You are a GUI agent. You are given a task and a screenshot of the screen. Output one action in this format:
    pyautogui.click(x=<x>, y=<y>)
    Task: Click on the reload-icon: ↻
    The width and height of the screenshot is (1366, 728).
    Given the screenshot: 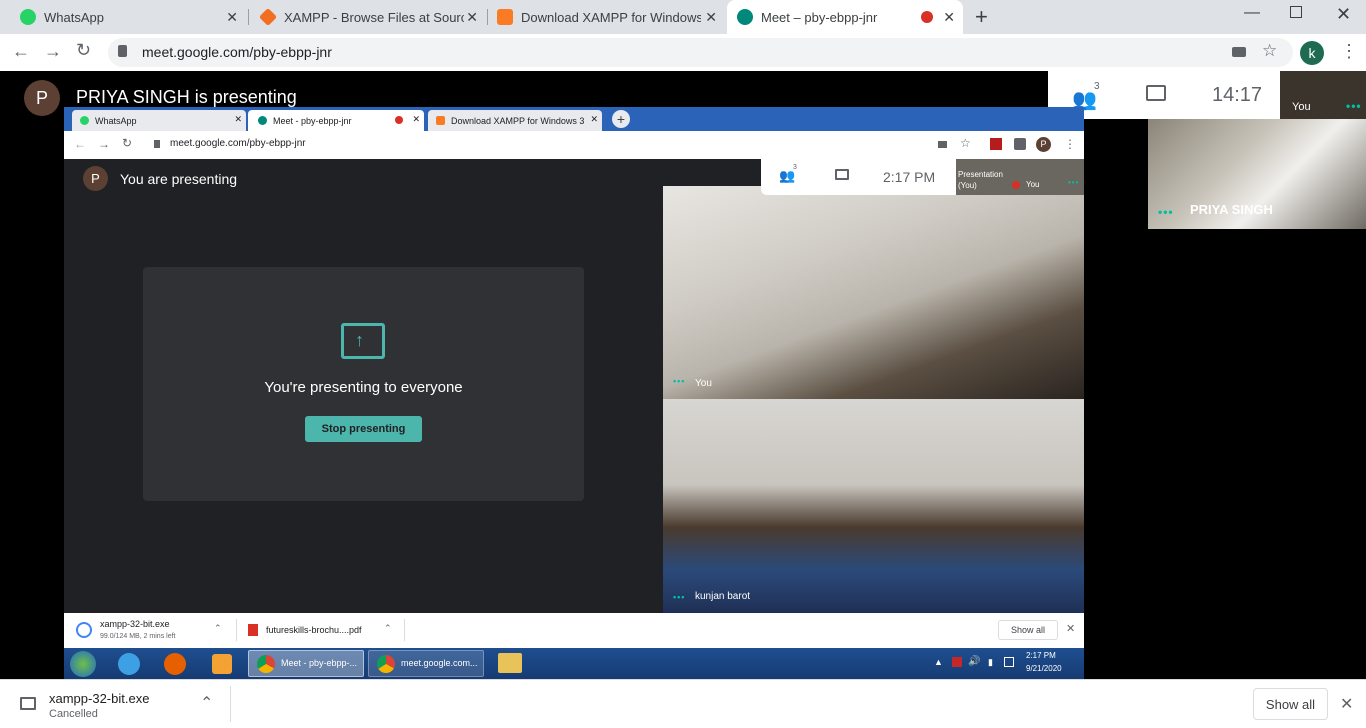 What is the action you would take?
    pyautogui.click(x=83, y=50)
    